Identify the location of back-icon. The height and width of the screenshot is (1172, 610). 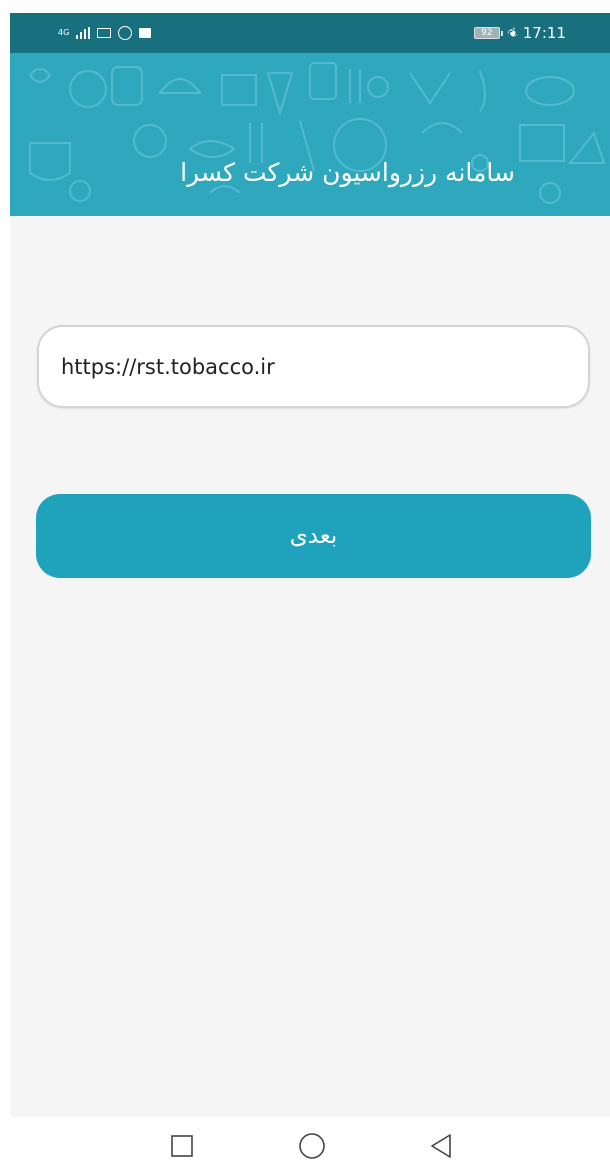
(441, 1146).